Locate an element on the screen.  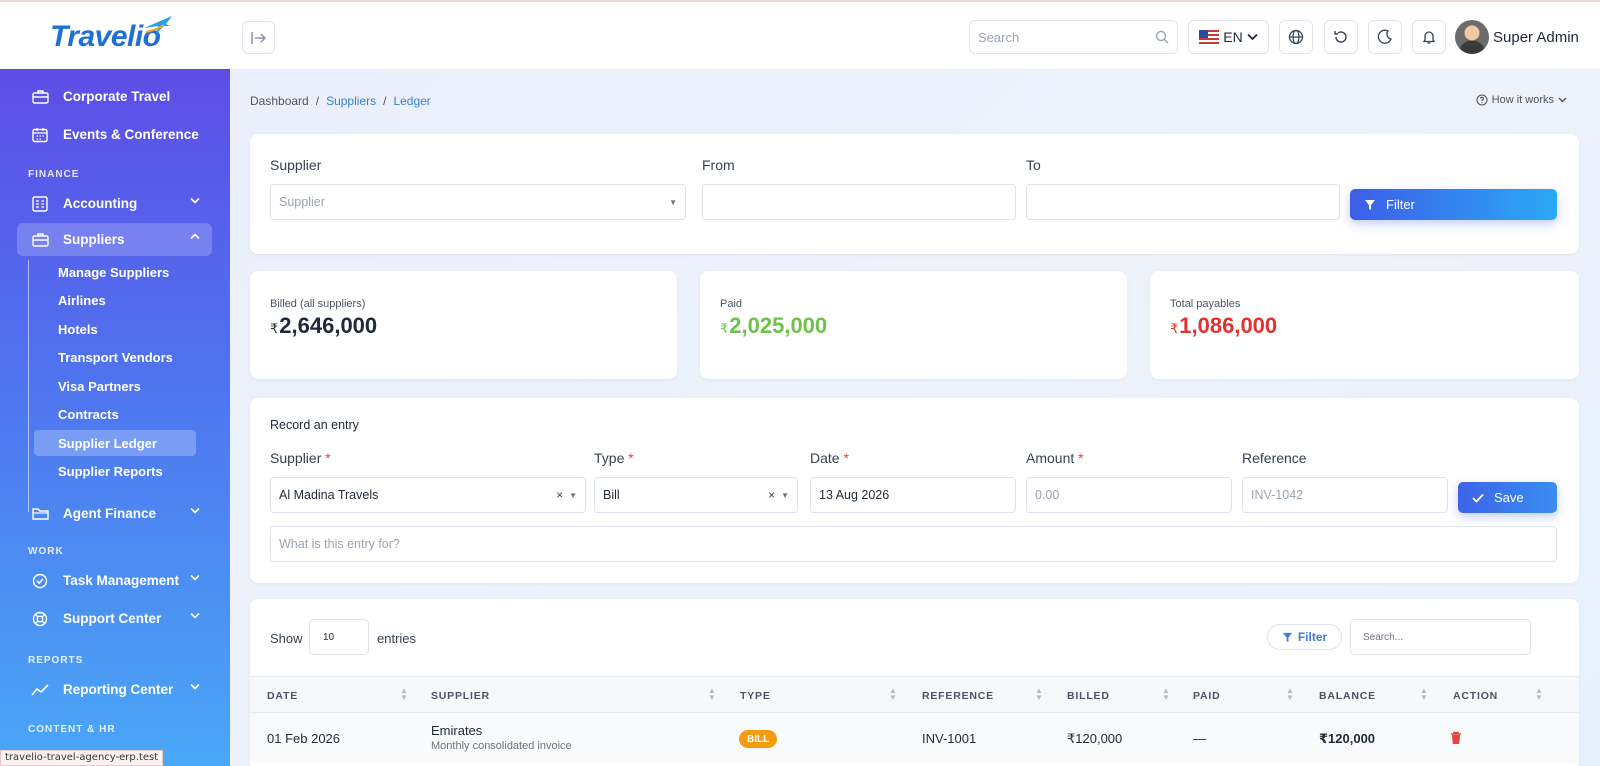
paid-amount: 2,025,000 is located at coordinates (778, 325).